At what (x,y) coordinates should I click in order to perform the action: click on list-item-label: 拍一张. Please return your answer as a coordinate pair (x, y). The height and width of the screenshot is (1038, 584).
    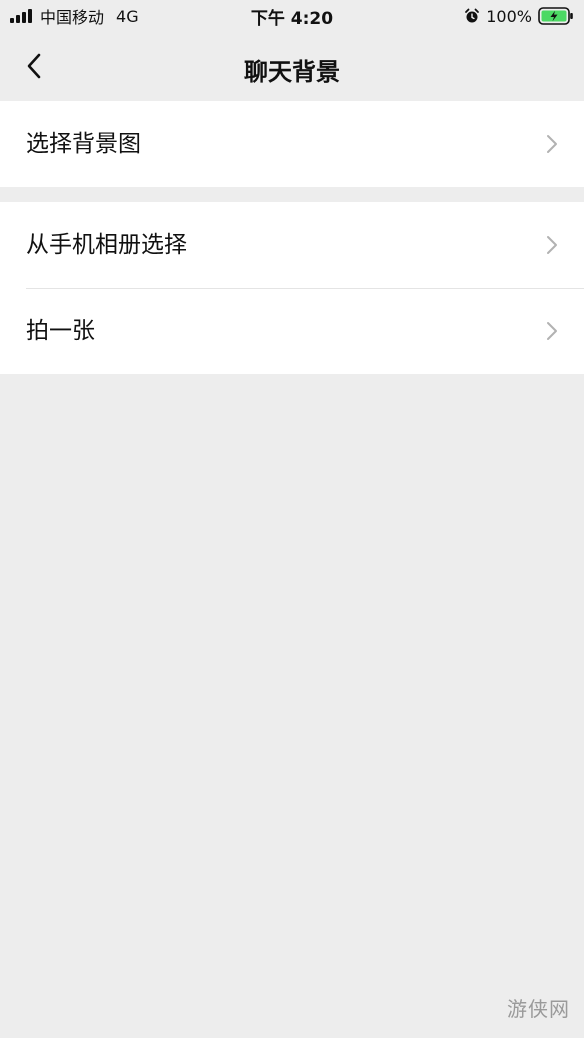
    Looking at the image, I should click on (60, 331).